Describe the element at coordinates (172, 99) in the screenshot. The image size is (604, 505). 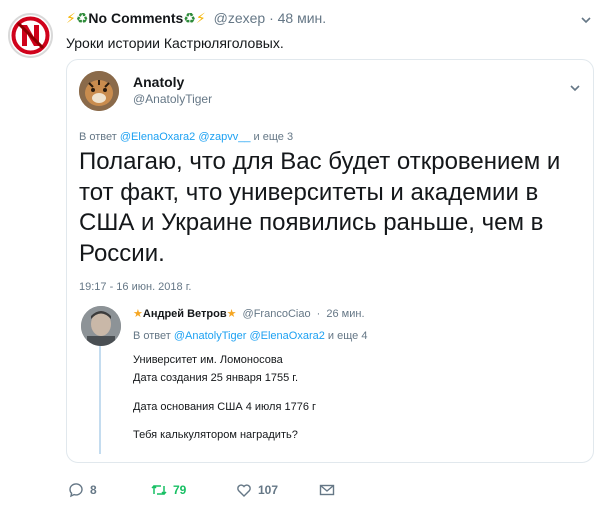
I see `handle: @AnatolyTiger` at that location.